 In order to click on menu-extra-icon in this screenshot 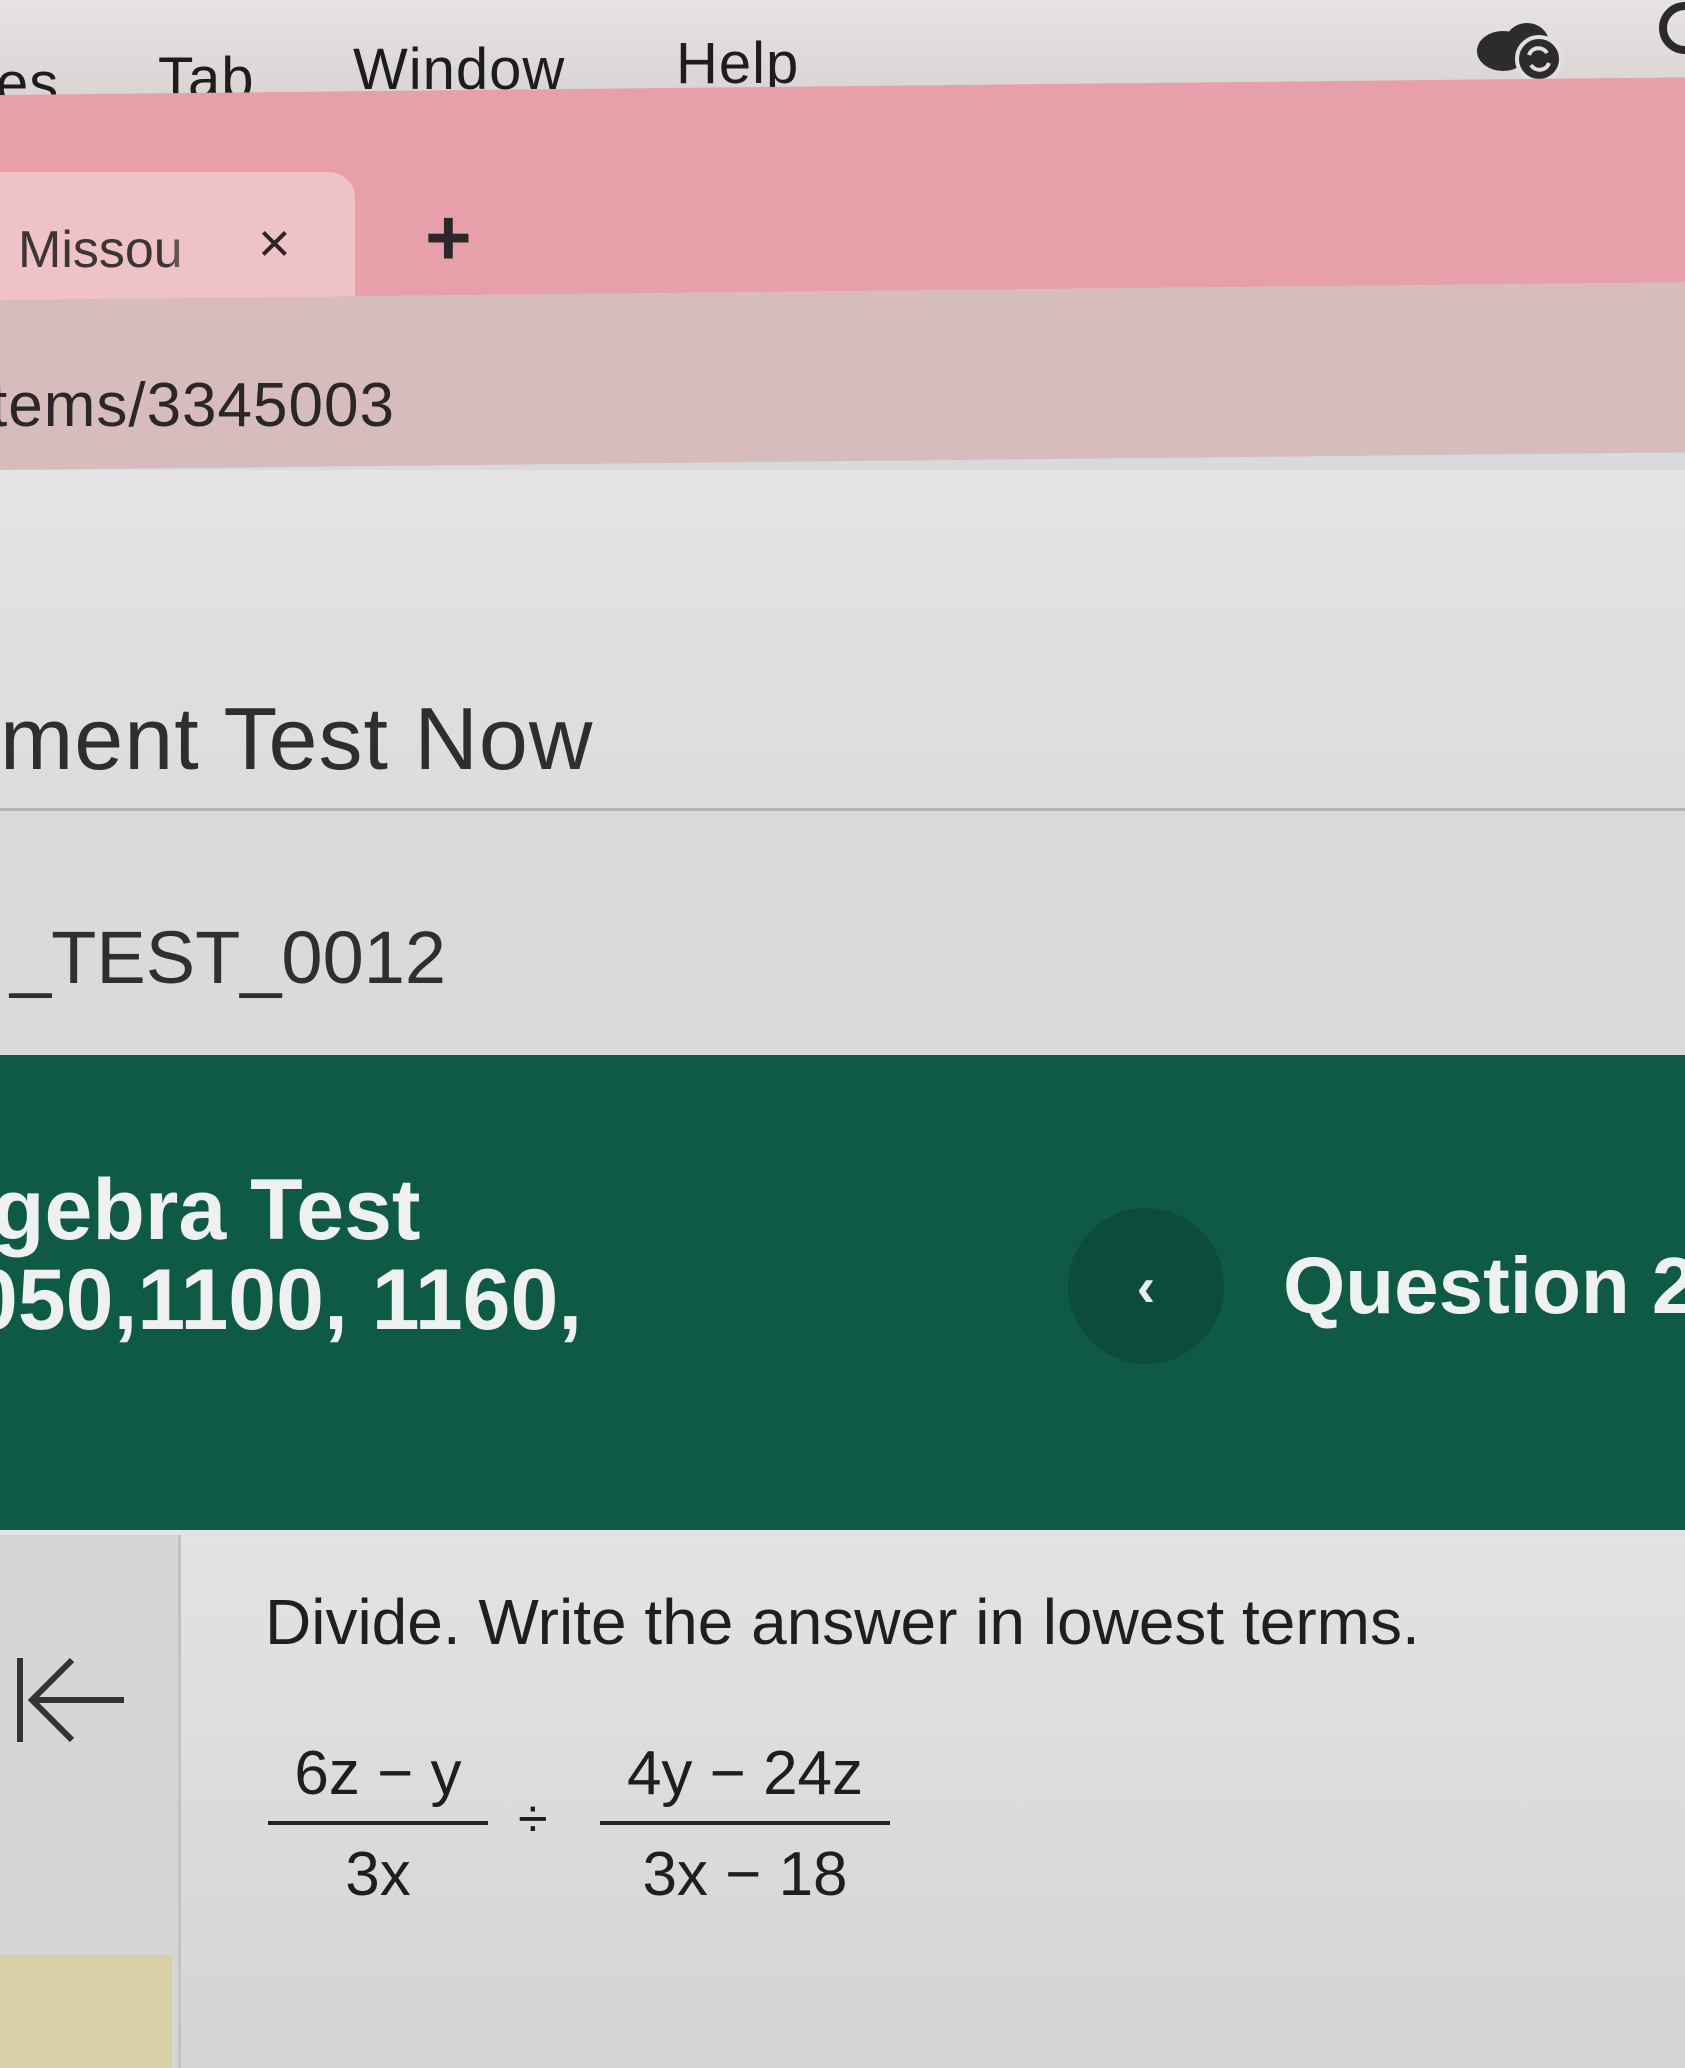, I will do `click(1670, 30)`.